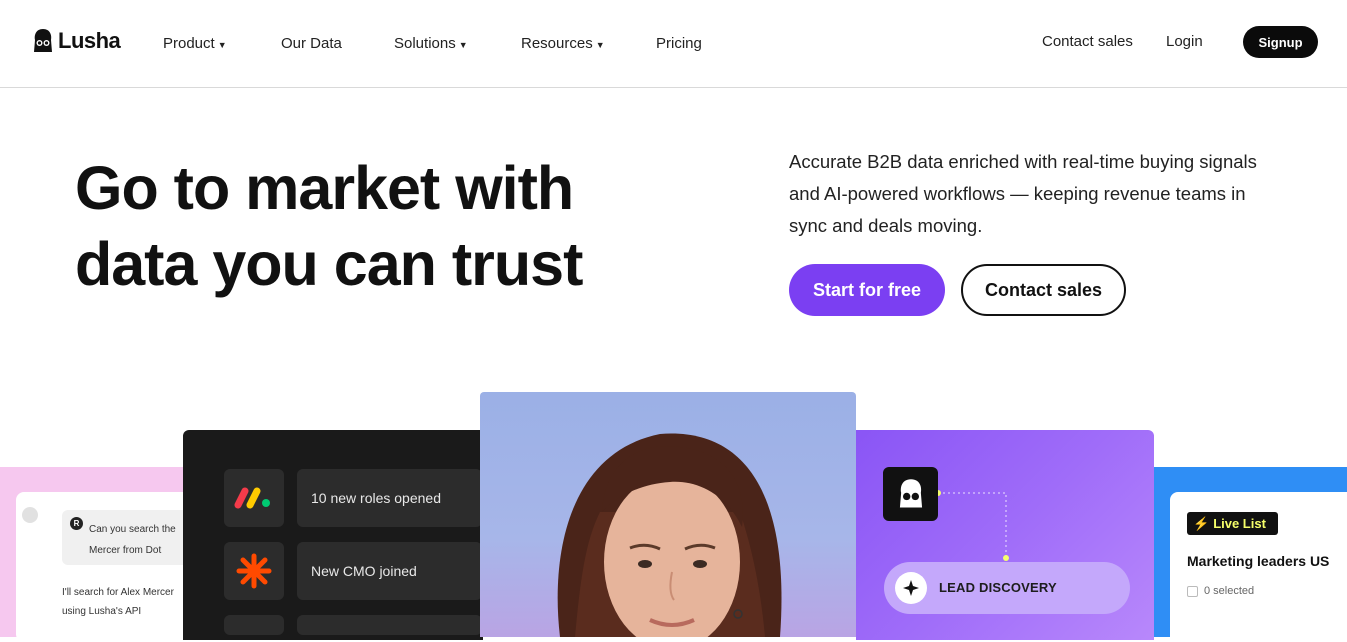 The height and width of the screenshot is (642, 1347). What do you see at coordinates (867, 290) in the screenshot?
I see `start-for-free-button: Start for free` at bounding box center [867, 290].